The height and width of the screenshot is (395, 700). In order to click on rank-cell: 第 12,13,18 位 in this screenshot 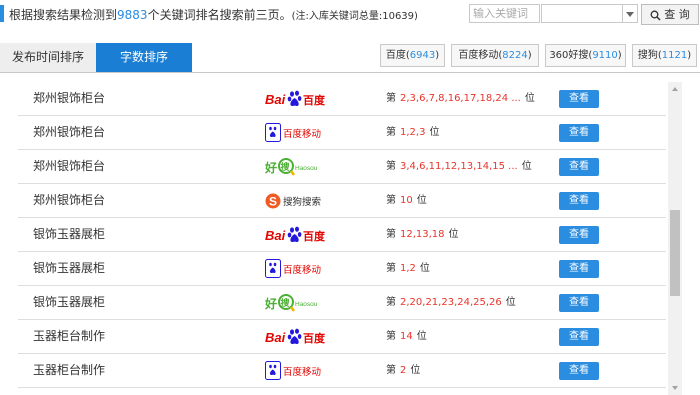, I will do `click(422, 234)`.